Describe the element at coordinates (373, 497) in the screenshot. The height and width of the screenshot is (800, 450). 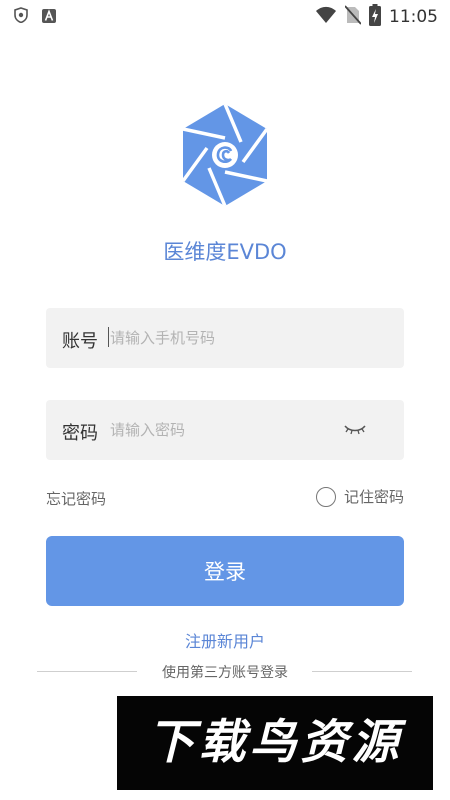
I see `remember-password-label: 记住密码` at that location.